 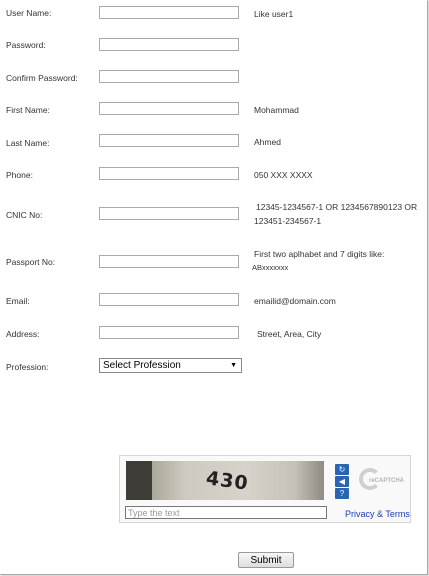 I want to click on password-input, so click(x=169, y=44).